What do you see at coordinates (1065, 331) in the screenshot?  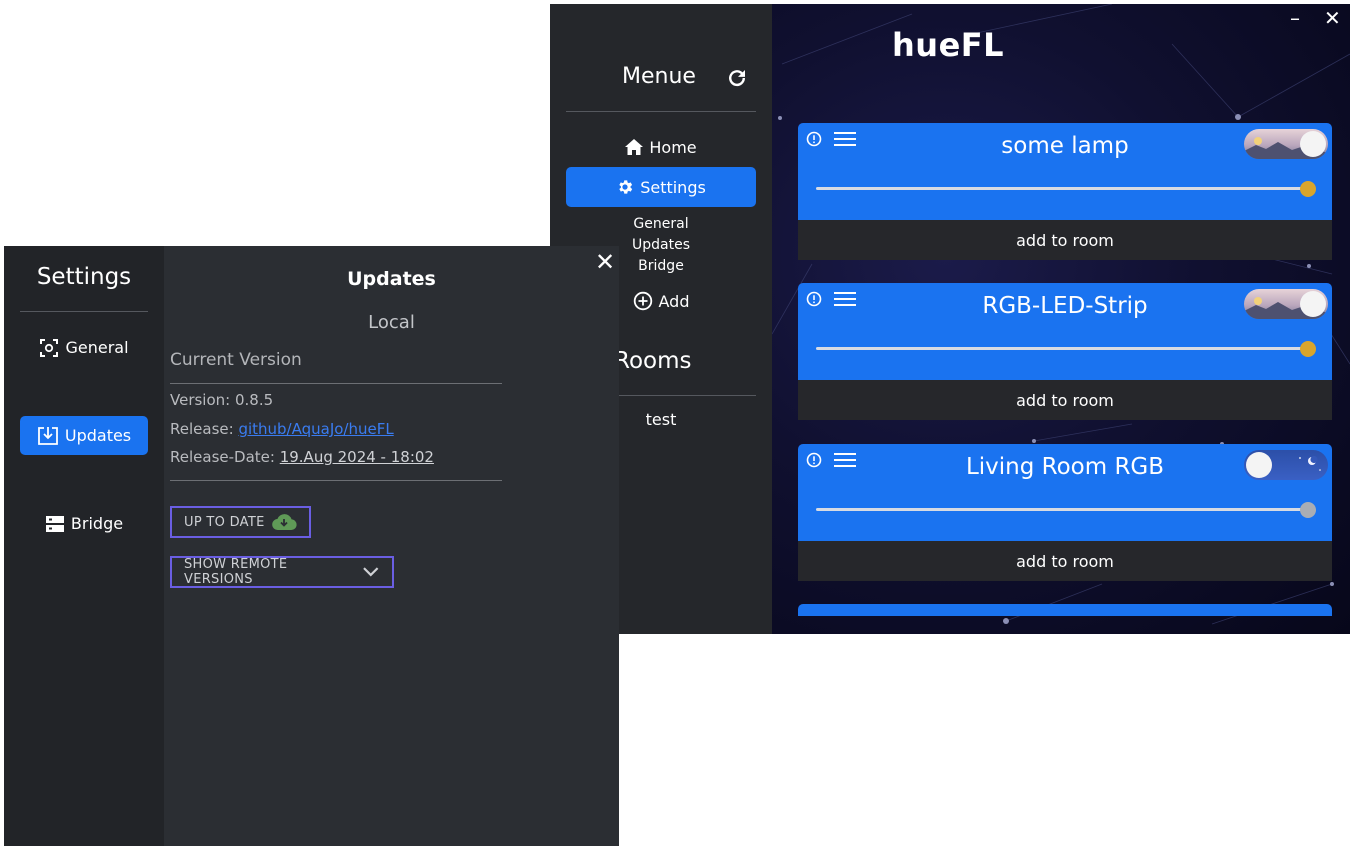 I see `lamp-card-header: RGB-LED-Strip` at bounding box center [1065, 331].